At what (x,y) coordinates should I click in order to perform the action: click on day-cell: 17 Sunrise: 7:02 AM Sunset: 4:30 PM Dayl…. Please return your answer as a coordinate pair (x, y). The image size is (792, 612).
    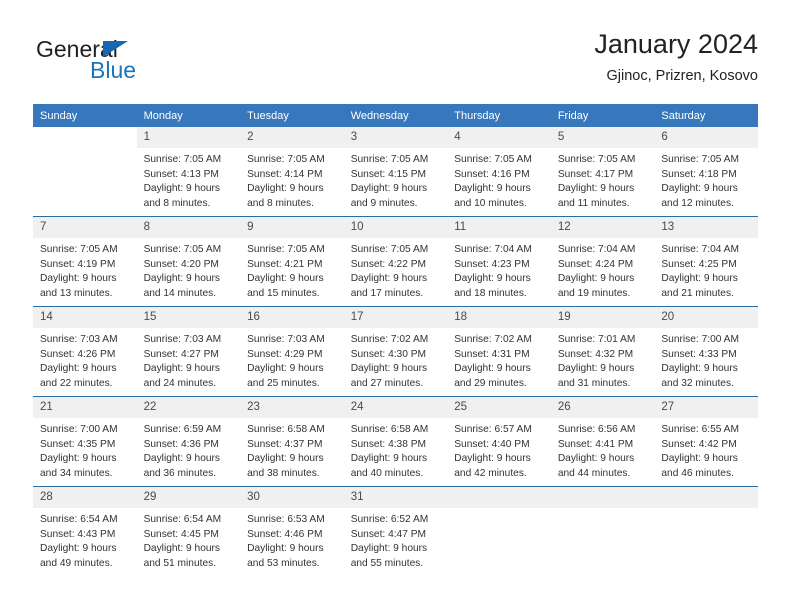
    Looking at the image, I should click on (395, 351).